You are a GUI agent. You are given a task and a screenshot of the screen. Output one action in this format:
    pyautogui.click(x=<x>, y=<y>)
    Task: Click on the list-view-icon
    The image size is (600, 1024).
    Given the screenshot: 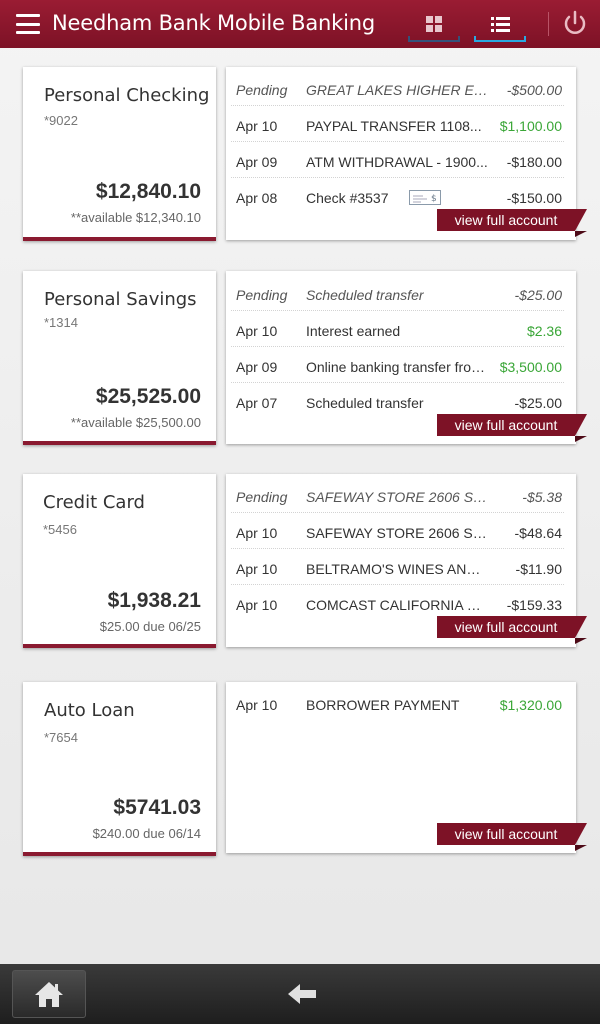 What is the action you would take?
    pyautogui.click(x=500, y=24)
    